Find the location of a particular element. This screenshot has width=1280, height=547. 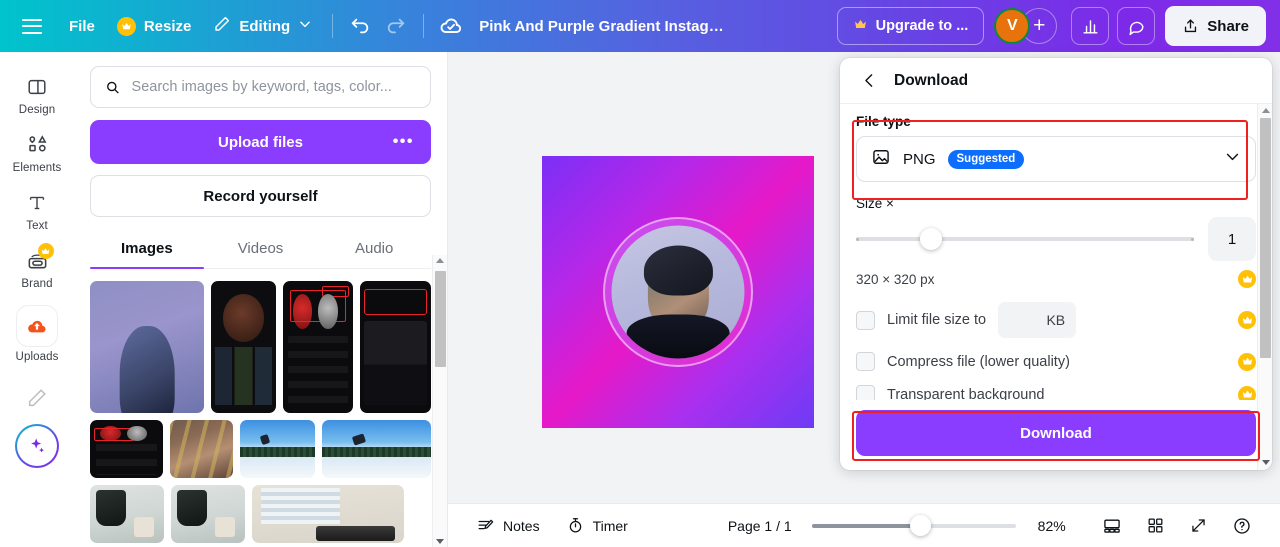

grid-thumbnails-button is located at coordinates (1155, 525).